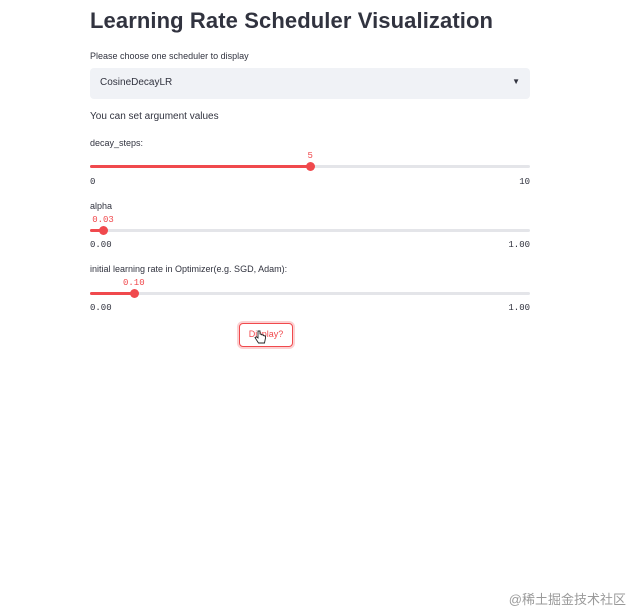 This screenshot has height=616, width=640. Describe the element at coordinates (310, 83) in the screenshot. I see `scheduler-select: CosineDecayLR ▼` at that location.